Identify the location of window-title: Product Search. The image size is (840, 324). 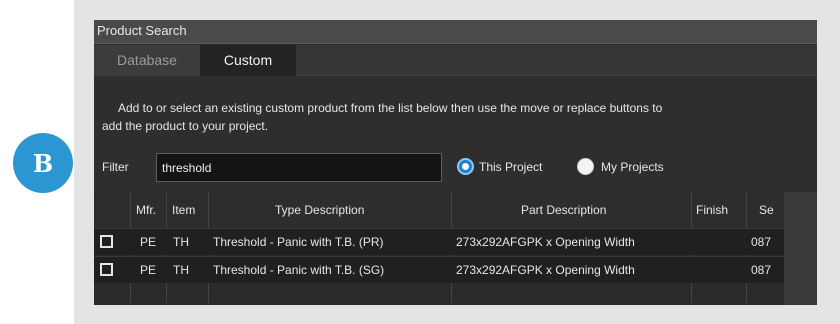
(455, 32).